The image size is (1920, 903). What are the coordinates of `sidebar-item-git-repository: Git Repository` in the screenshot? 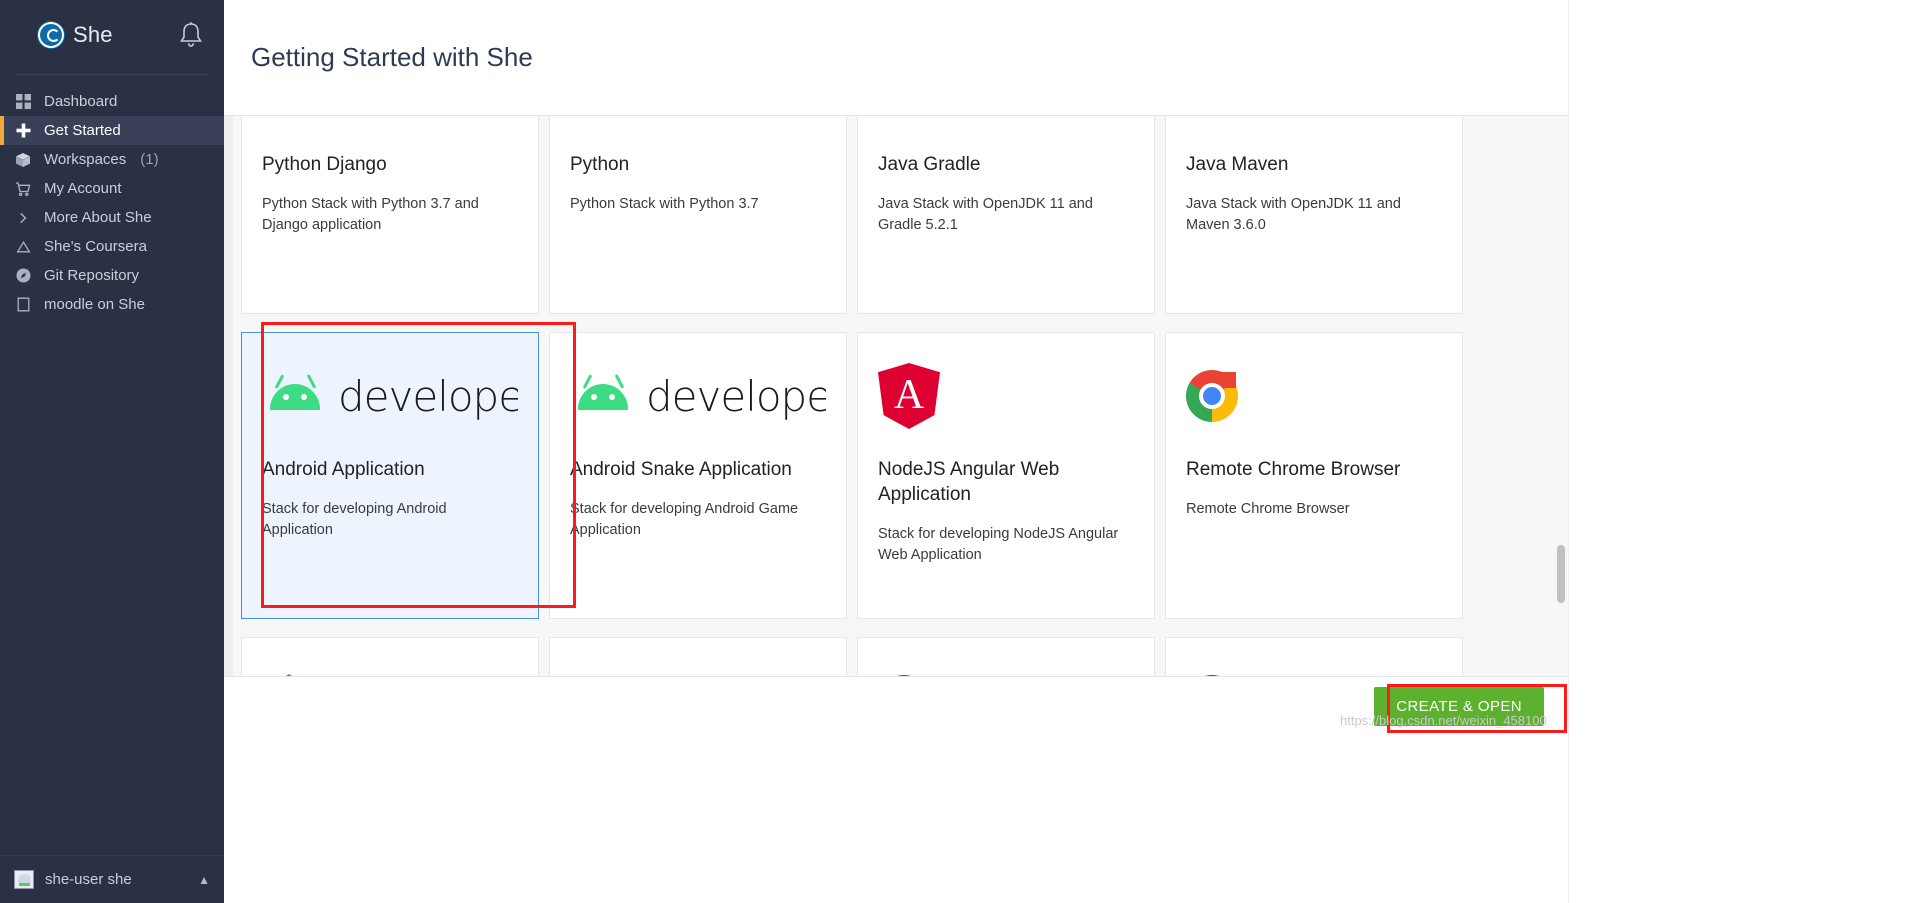 It's located at (112, 275).